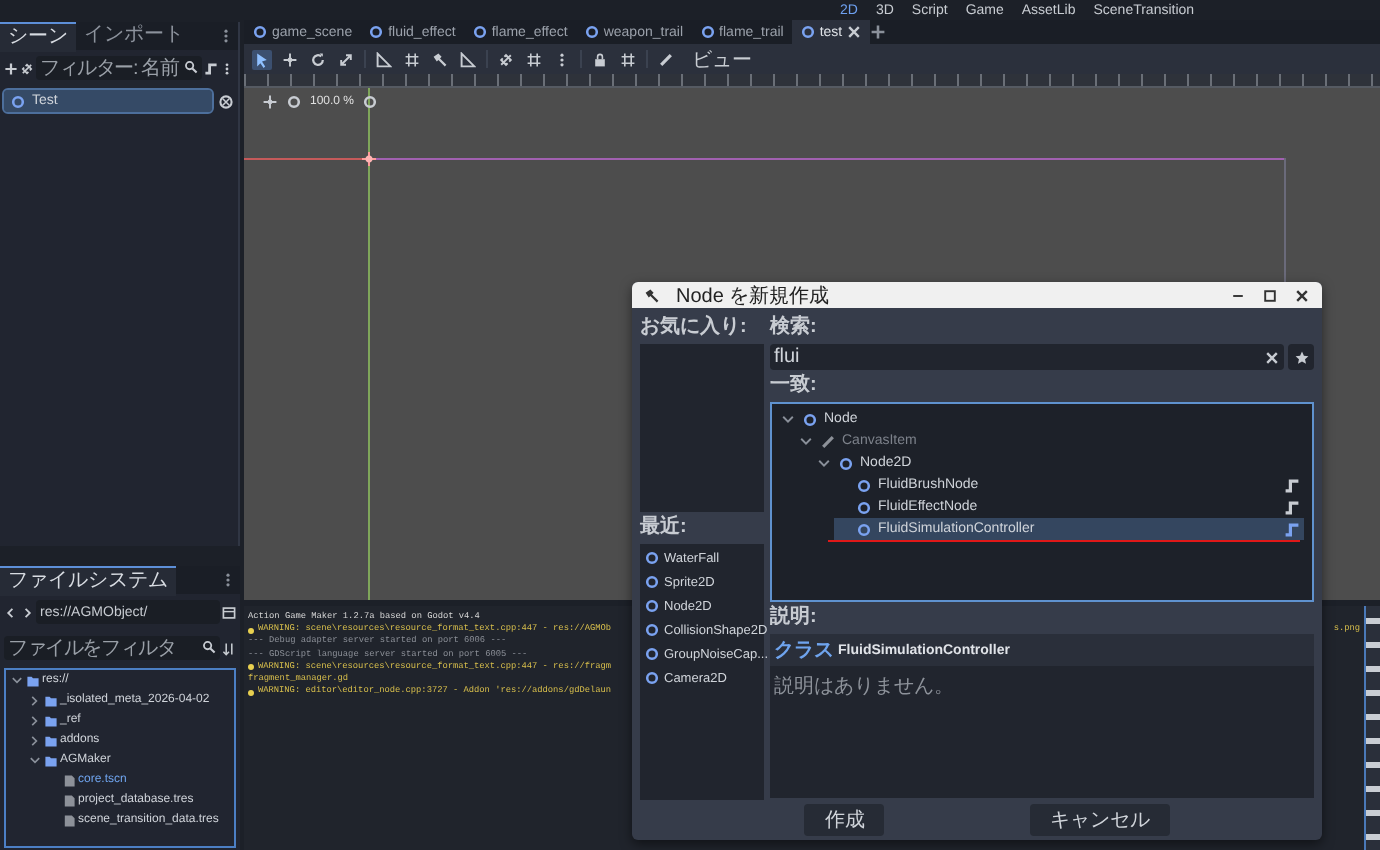 The image size is (1380, 850). What do you see at coordinates (694, 327) in the screenshot?
I see `section-label: お気に入り:` at bounding box center [694, 327].